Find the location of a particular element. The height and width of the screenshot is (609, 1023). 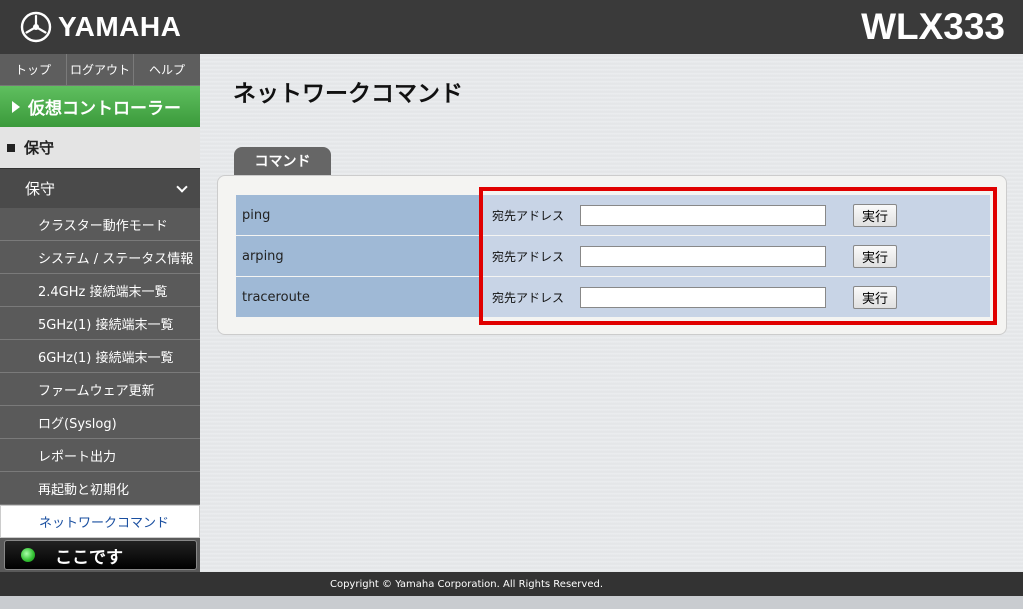

traceroute-destination-input is located at coordinates (703, 297).